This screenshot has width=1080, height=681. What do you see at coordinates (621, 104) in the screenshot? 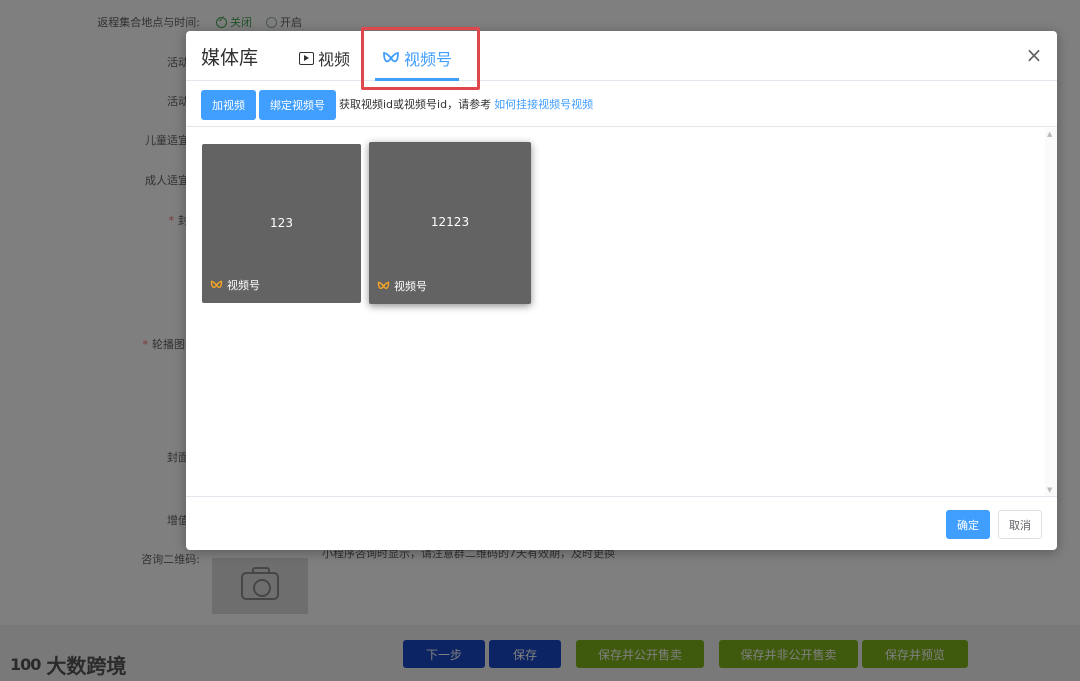
I see `dialog-toolbar: 加视频 绑定视频号 获取视频id或视频号id，请参考 如何挂接视频号视频` at bounding box center [621, 104].